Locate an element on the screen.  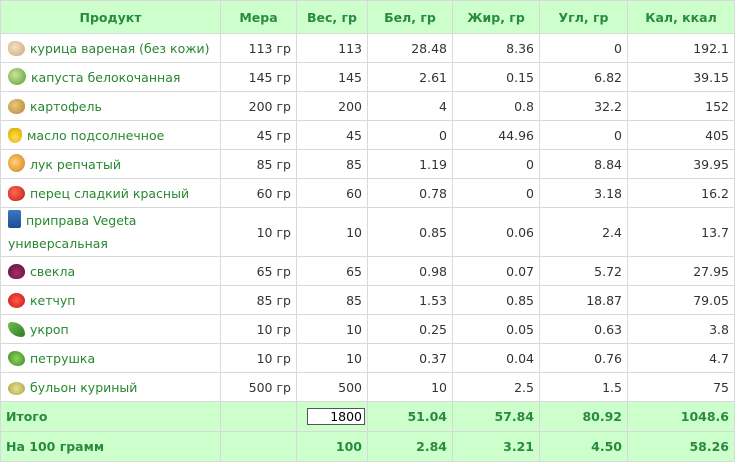
measure-cell: 45 гр is located at coordinates (258, 135).